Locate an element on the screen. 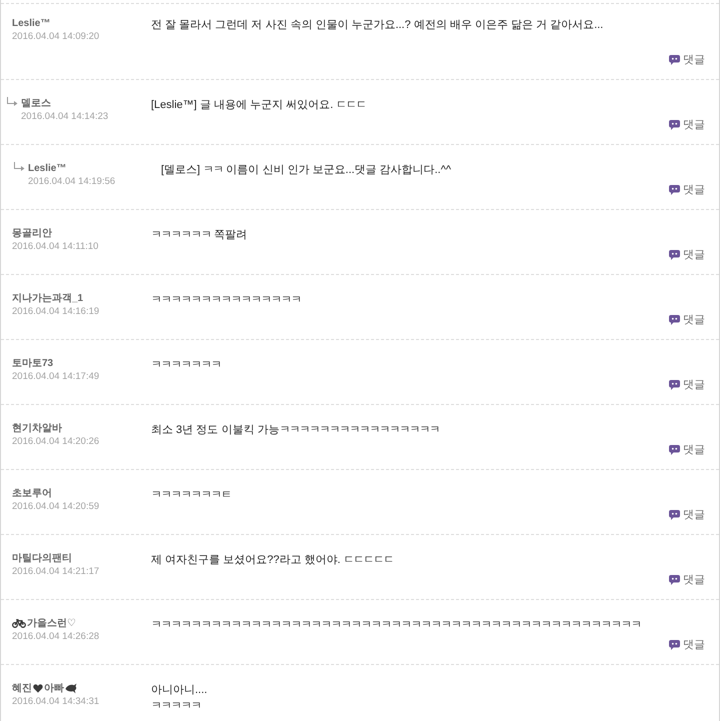 The width and height of the screenshot is (720, 721). comment-date: 2016.04.04 14:11:10 is located at coordinates (56, 246).